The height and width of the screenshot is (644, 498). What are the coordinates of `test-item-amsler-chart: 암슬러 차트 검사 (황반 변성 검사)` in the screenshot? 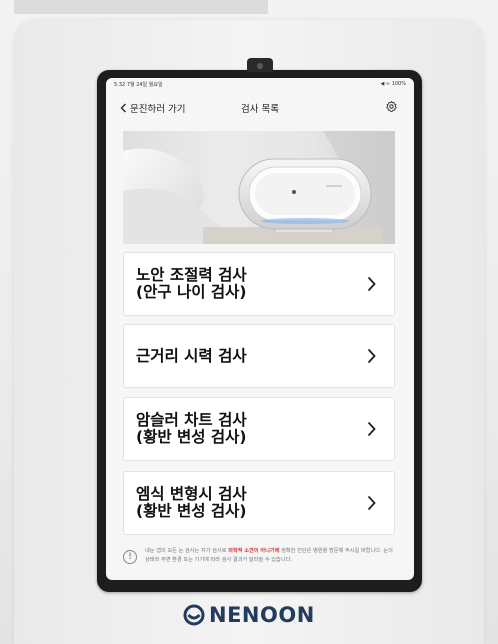 It's located at (259, 429).